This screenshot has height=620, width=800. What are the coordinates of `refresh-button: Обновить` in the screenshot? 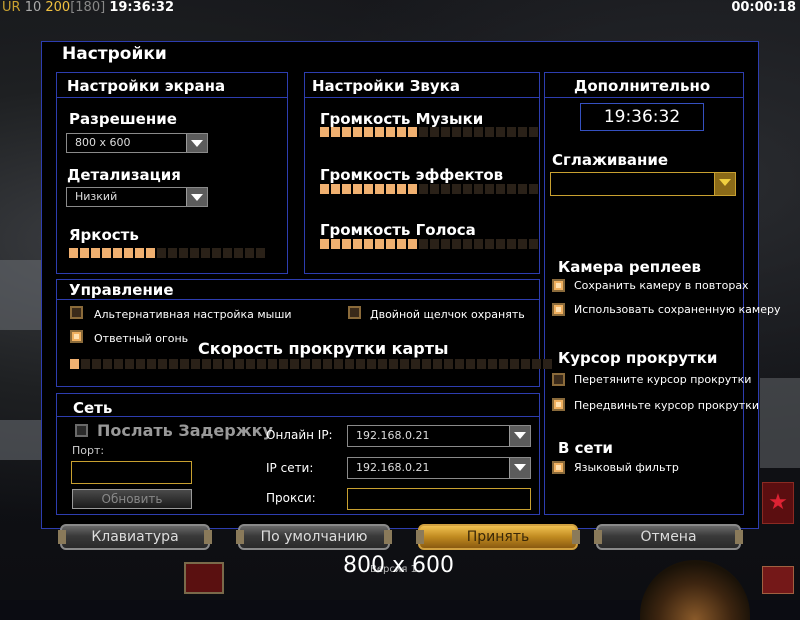 It's located at (132, 499).